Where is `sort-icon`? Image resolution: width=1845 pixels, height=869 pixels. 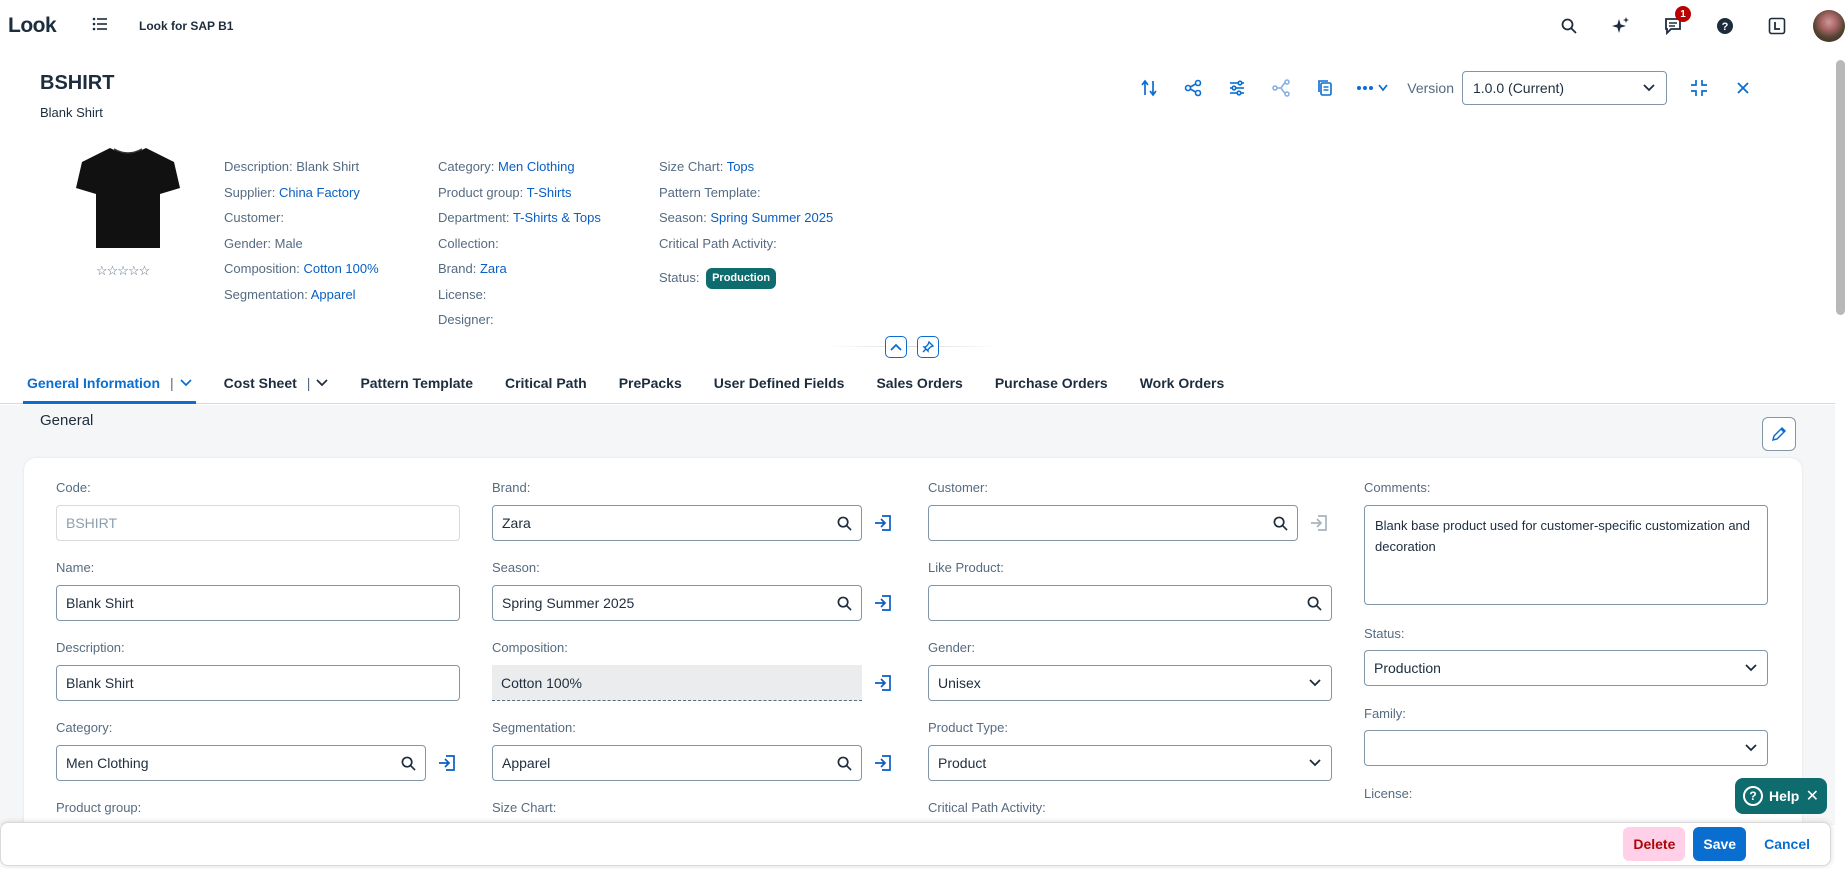 sort-icon is located at coordinates (1149, 88).